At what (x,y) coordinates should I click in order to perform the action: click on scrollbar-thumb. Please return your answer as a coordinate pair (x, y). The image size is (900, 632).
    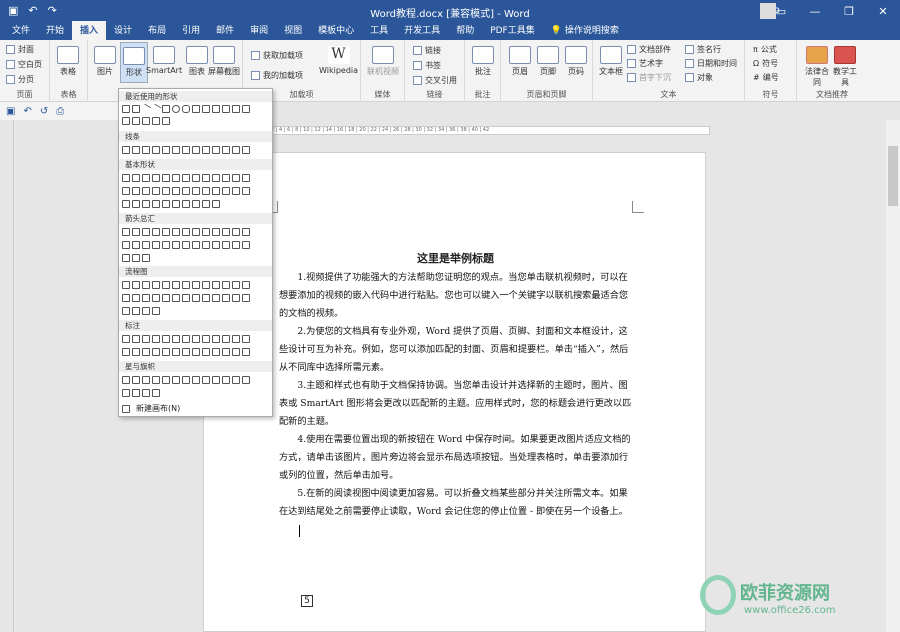
    Looking at the image, I should click on (893, 176).